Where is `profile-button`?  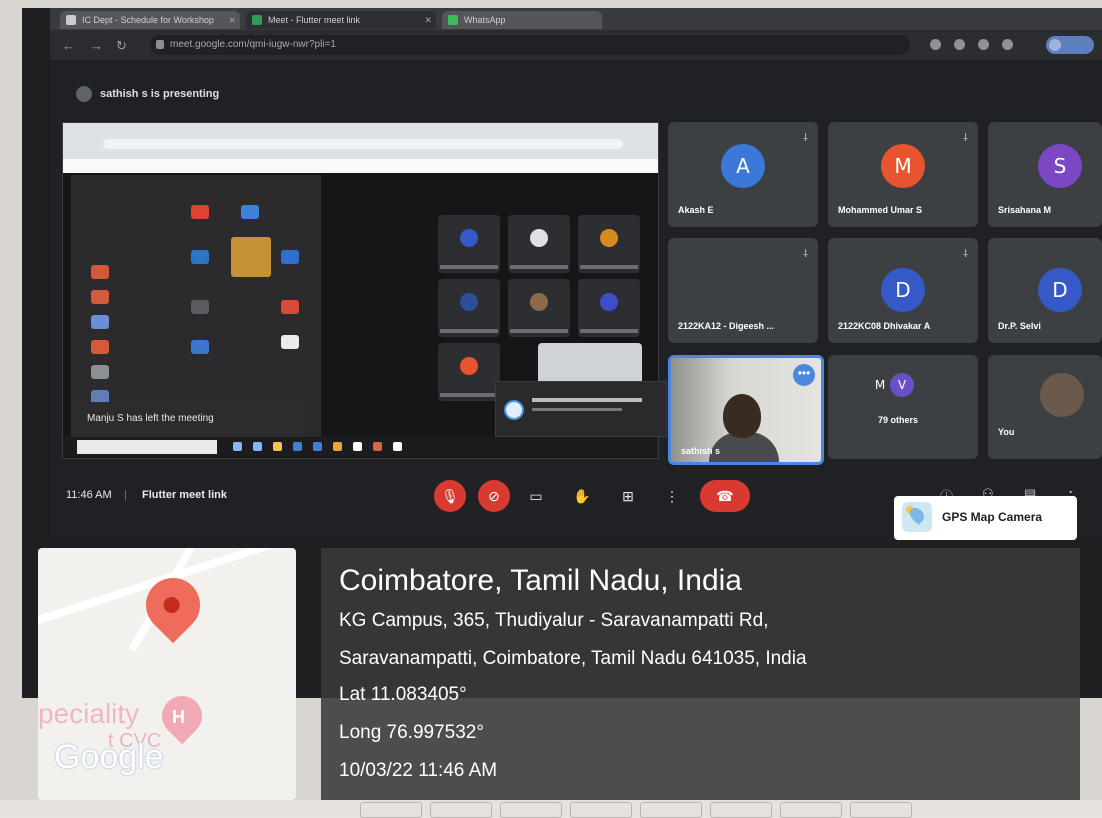 profile-button is located at coordinates (1070, 45).